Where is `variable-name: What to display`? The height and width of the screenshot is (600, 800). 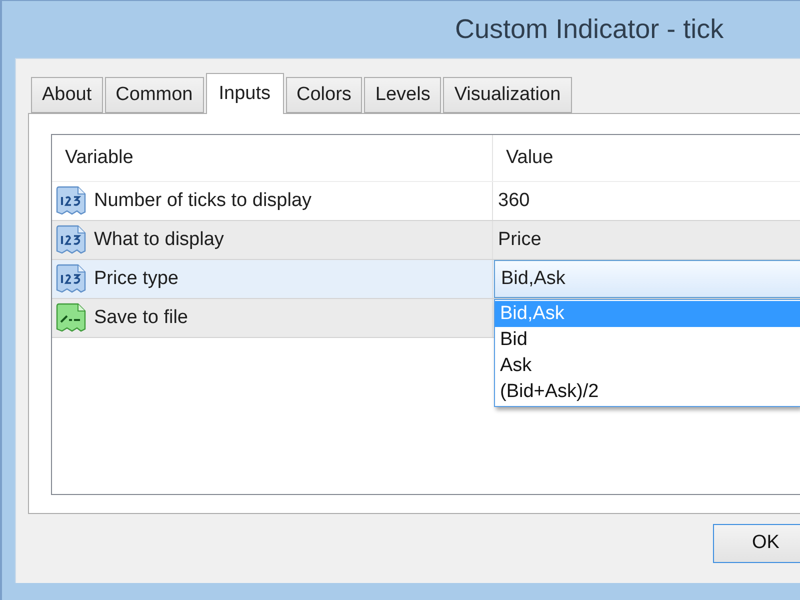 variable-name: What to display is located at coordinates (159, 240).